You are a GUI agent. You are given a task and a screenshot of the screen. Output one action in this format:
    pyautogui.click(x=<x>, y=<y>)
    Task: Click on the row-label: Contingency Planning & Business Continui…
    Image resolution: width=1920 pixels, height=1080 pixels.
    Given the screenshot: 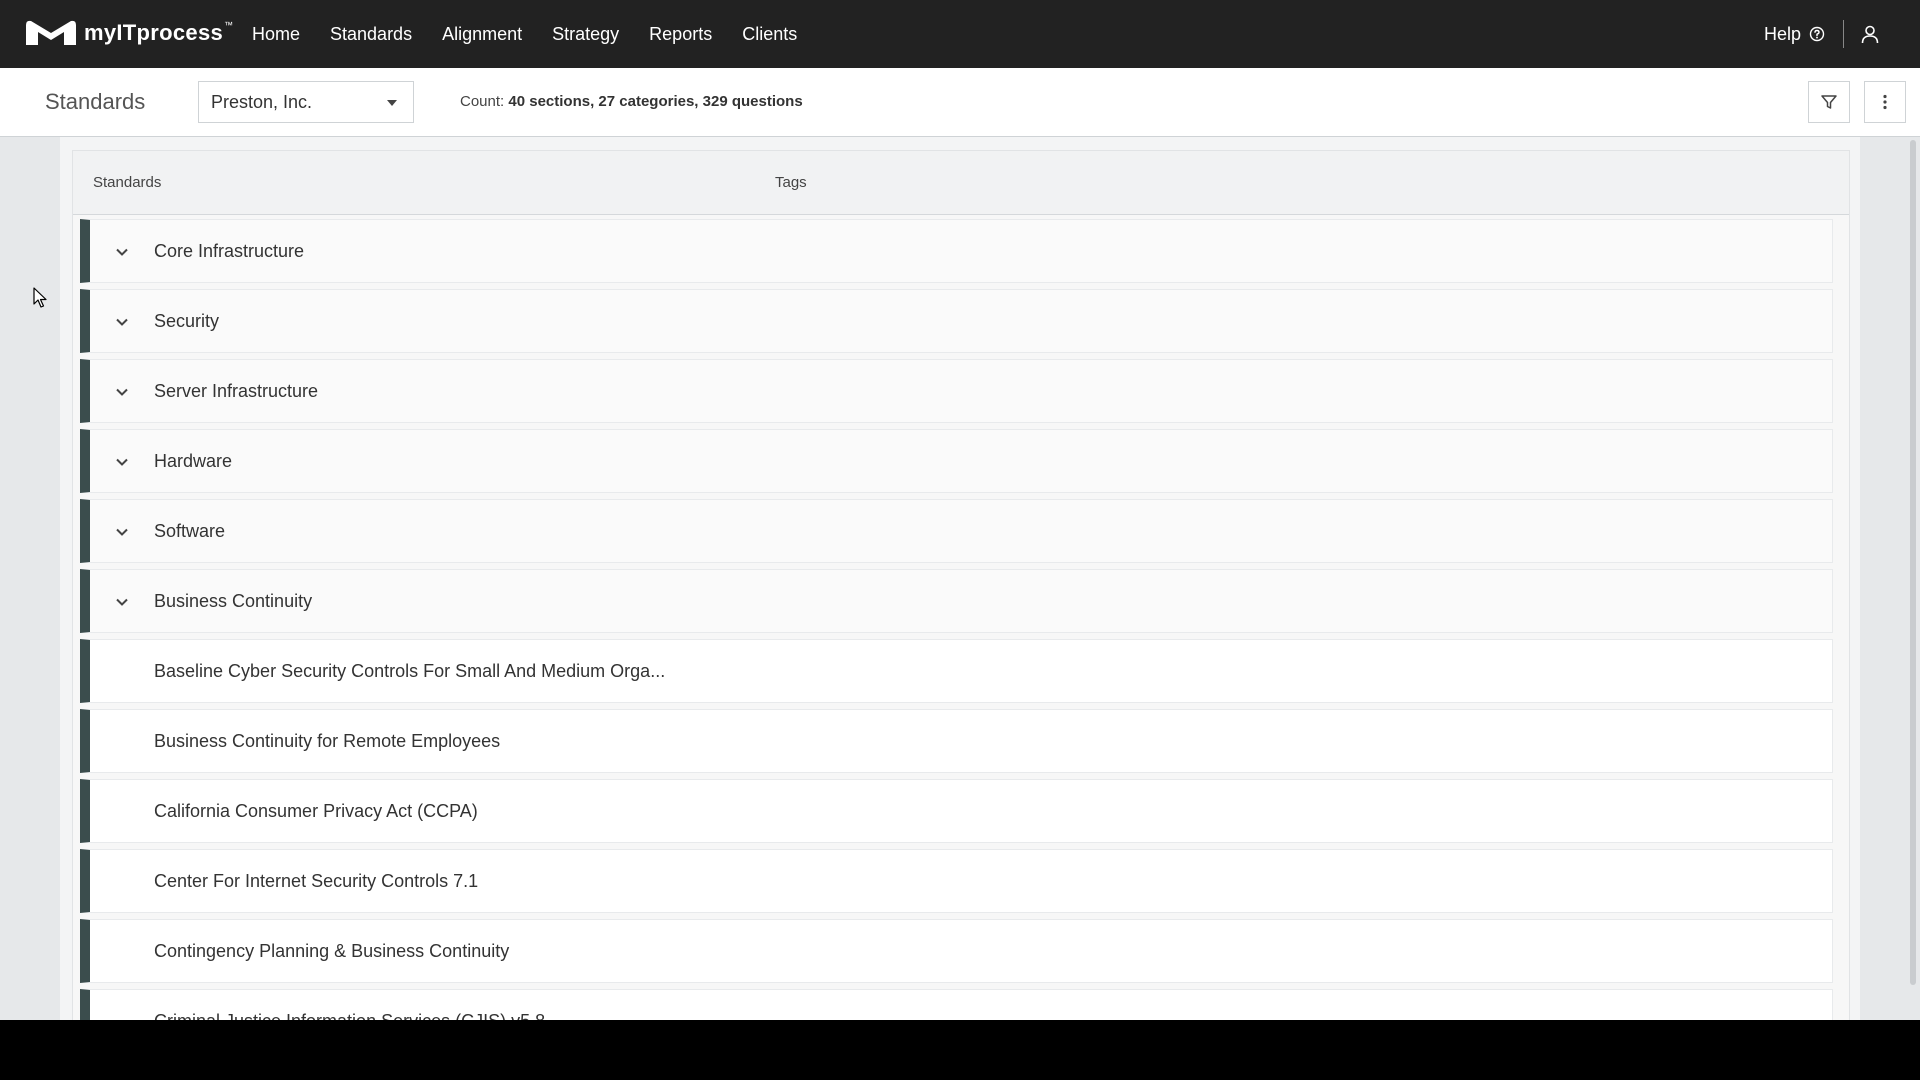 What is the action you would take?
    pyautogui.click(x=332, y=951)
    